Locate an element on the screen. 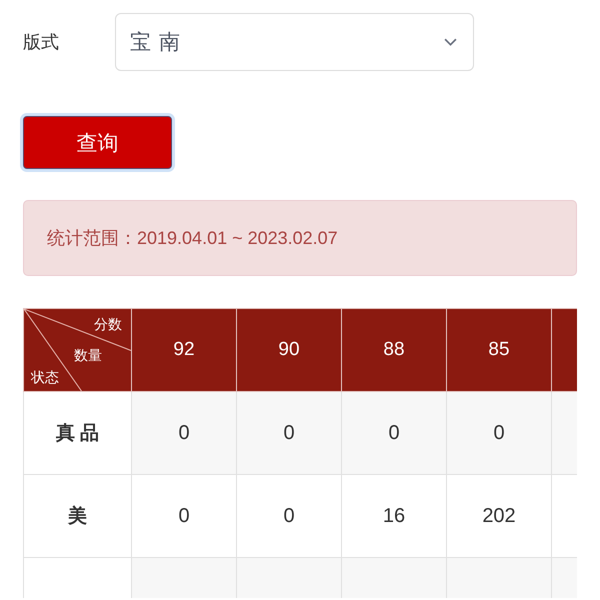  column-header: 88 is located at coordinates (394, 350).